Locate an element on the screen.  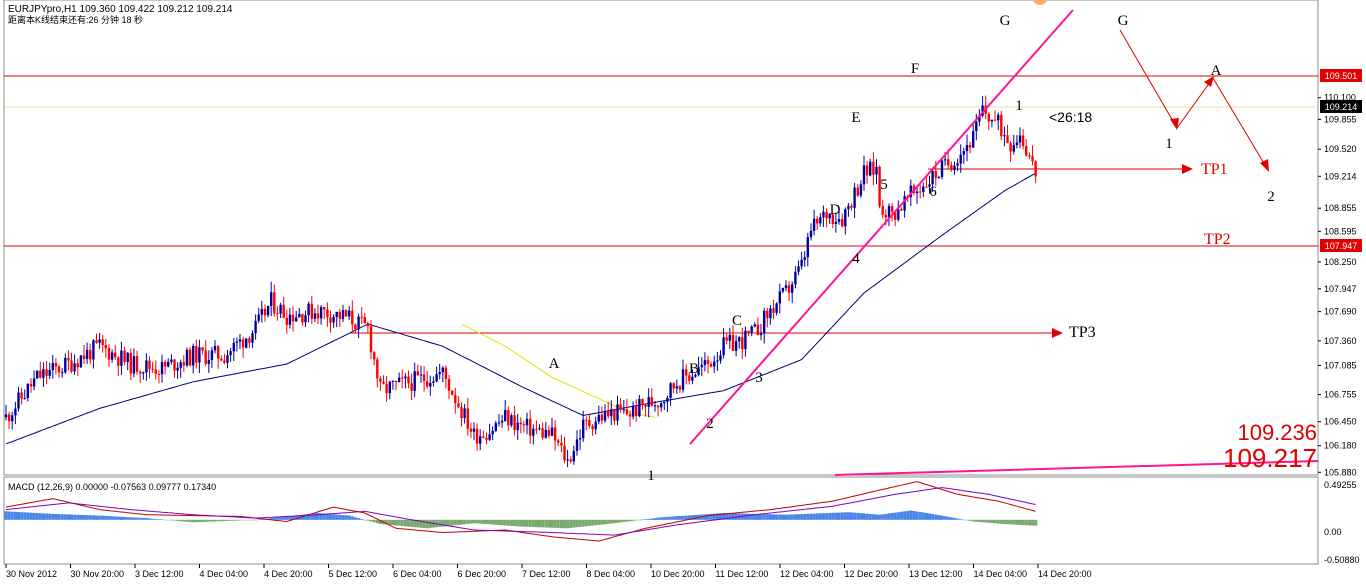
time-tick: 30 Nov 2012 is located at coordinates (31, 574).